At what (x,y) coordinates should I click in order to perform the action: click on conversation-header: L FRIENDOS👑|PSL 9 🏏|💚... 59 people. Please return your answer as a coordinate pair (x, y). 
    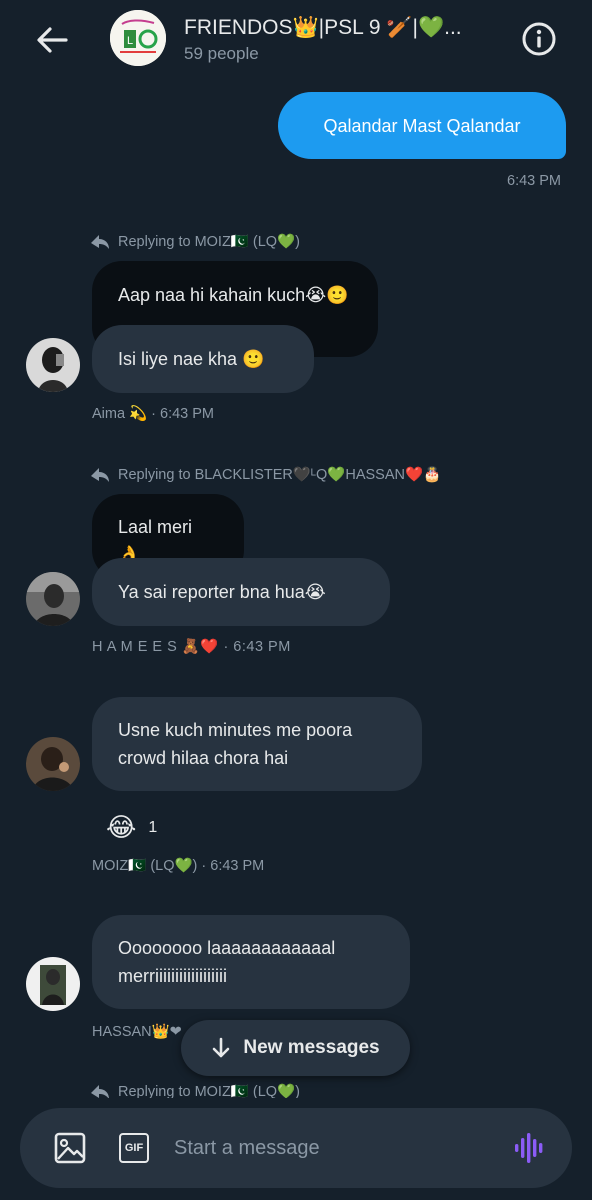
    Looking at the image, I should click on (296, 39).